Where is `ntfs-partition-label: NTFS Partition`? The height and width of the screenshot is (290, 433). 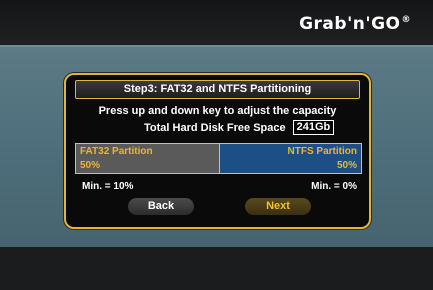 ntfs-partition-label: NTFS Partition is located at coordinates (322, 151).